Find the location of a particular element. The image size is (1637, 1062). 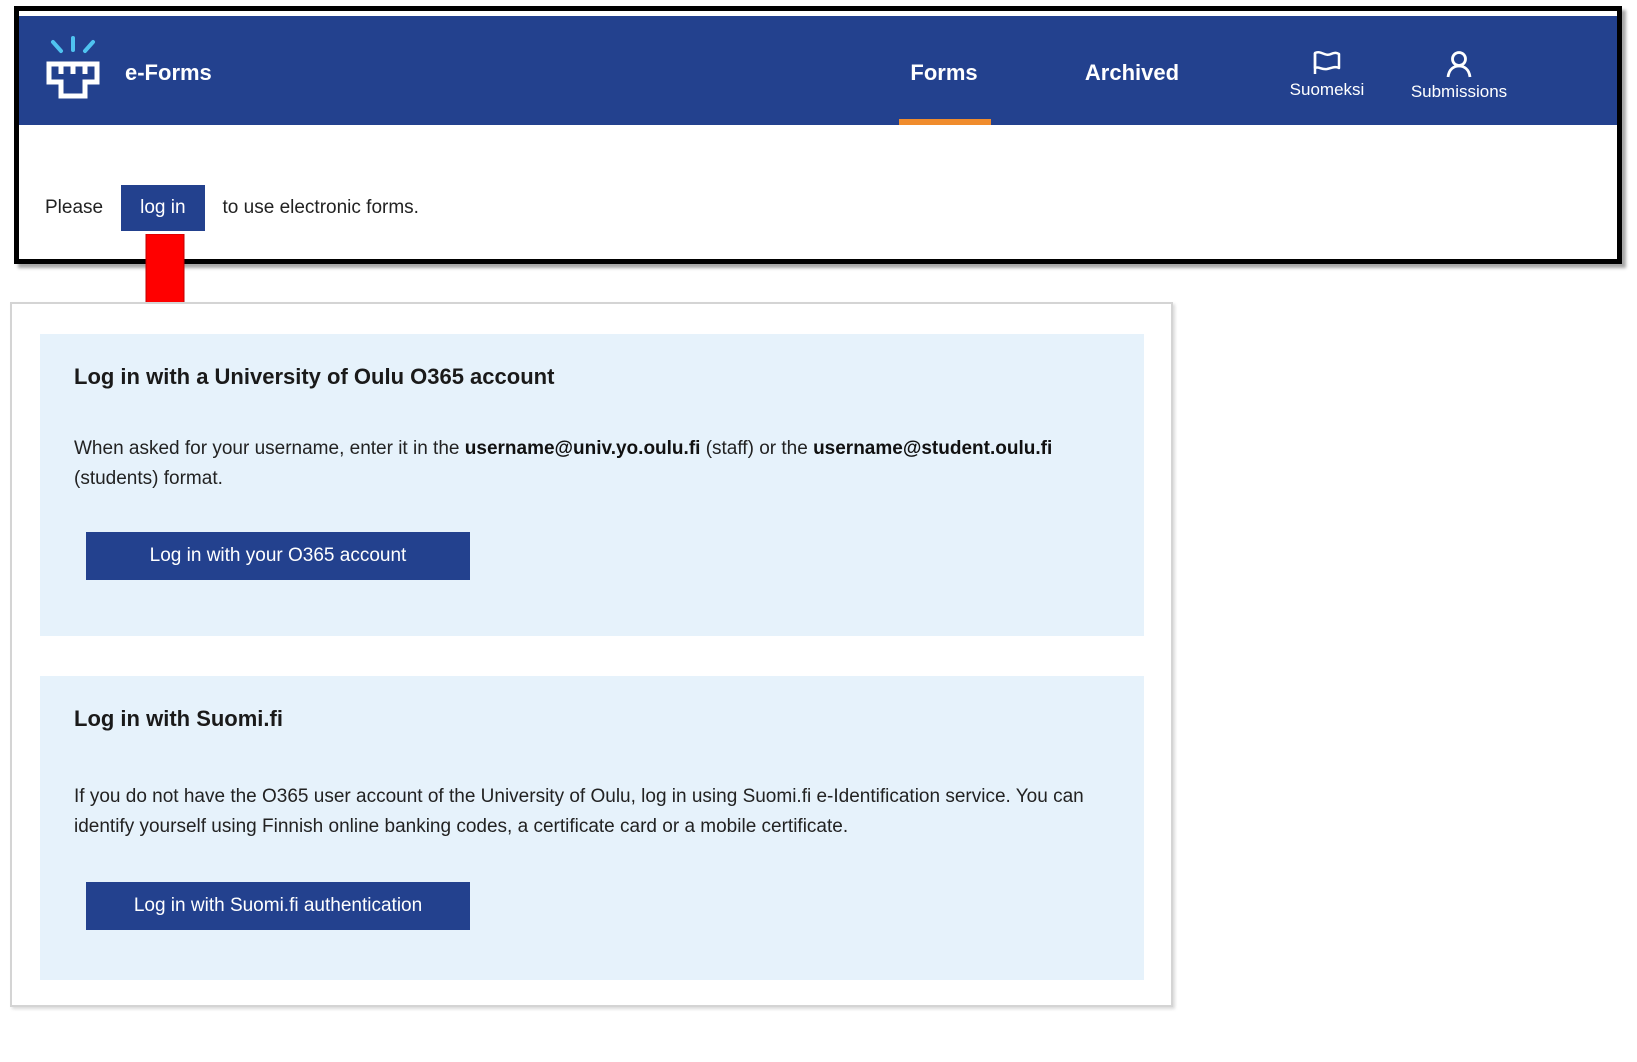

nav-submissions: Submissions is located at coordinates (1459, 76).